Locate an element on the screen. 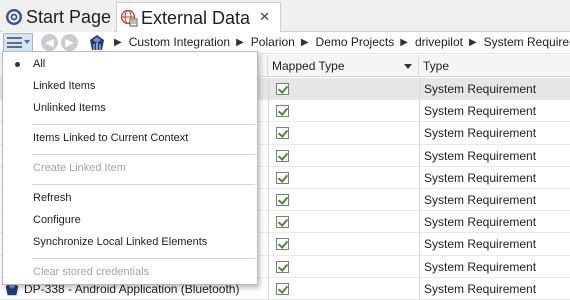 This screenshot has height=300, width=570. menu-item-6: Configure is located at coordinates (130, 220).